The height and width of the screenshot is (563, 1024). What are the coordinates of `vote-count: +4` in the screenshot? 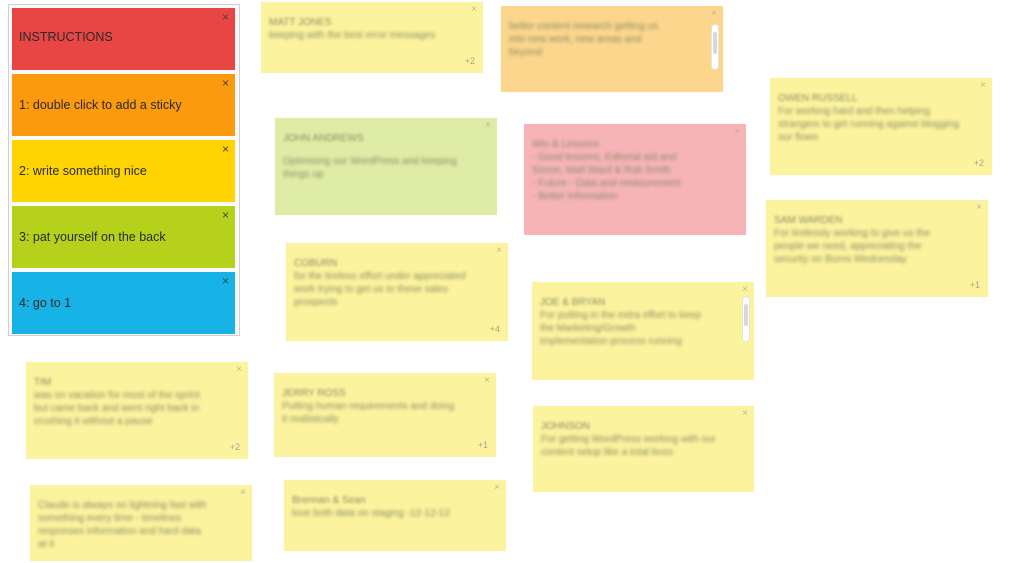 It's located at (494, 329).